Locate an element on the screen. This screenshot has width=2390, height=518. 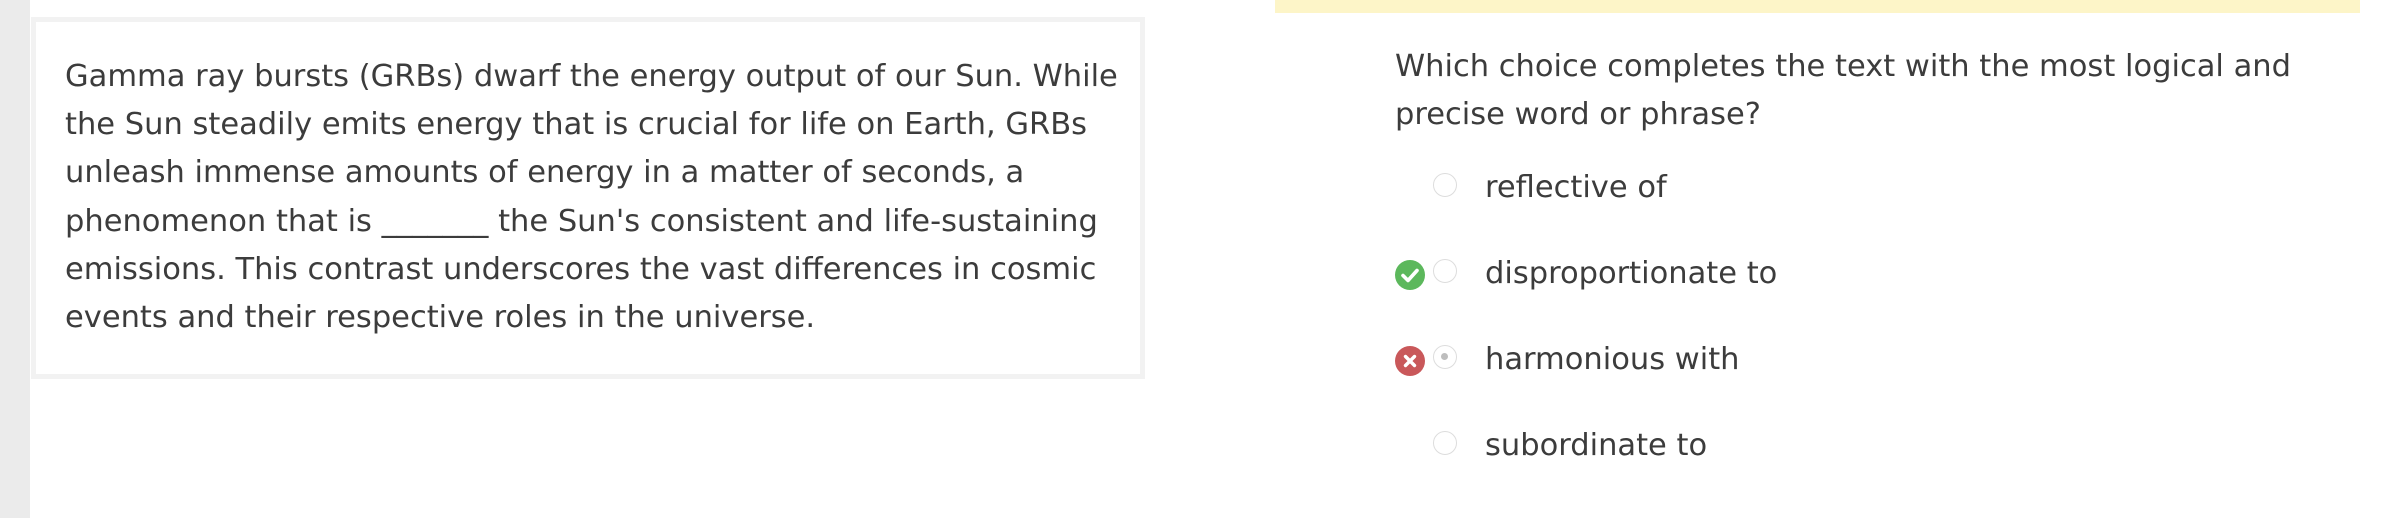
check-circle-icon is located at coordinates (1410, 275).